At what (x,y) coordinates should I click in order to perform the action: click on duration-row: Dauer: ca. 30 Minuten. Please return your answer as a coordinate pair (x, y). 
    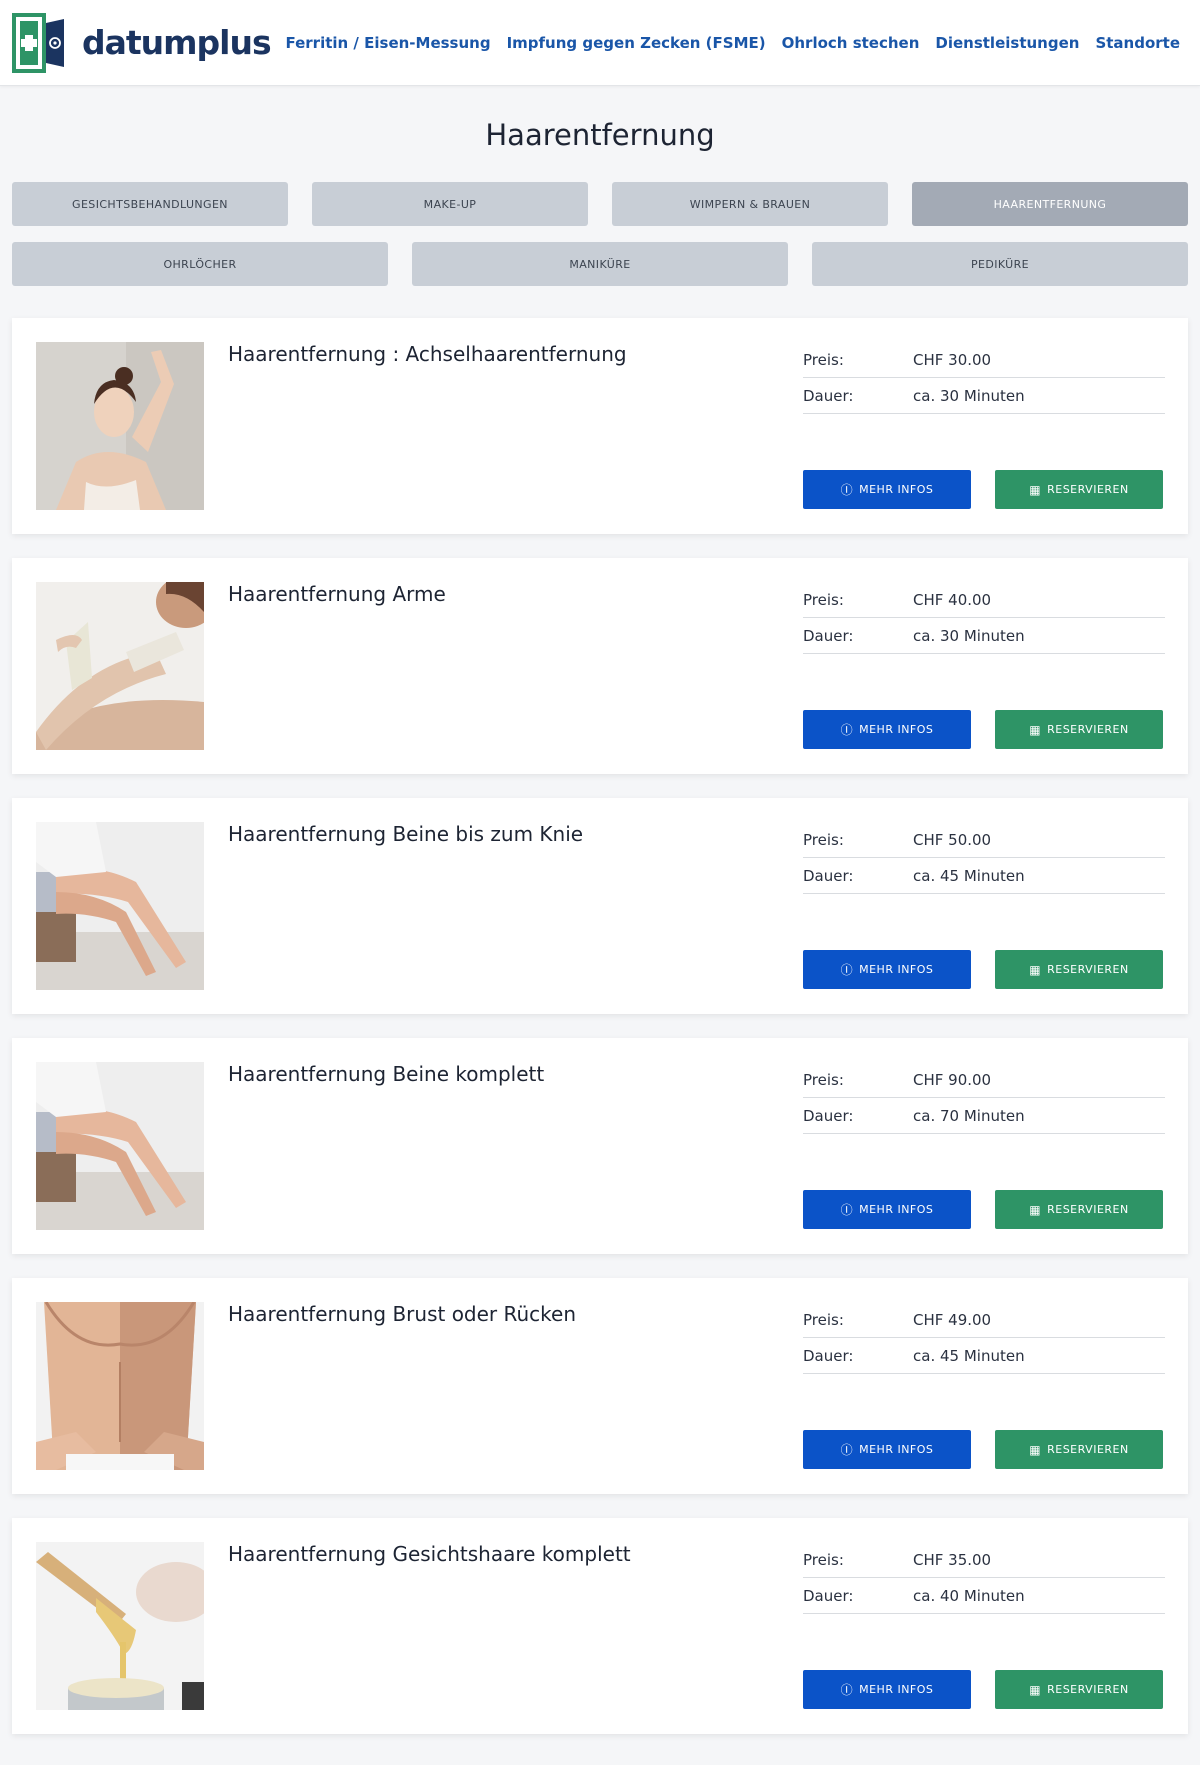
    Looking at the image, I should click on (984, 396).